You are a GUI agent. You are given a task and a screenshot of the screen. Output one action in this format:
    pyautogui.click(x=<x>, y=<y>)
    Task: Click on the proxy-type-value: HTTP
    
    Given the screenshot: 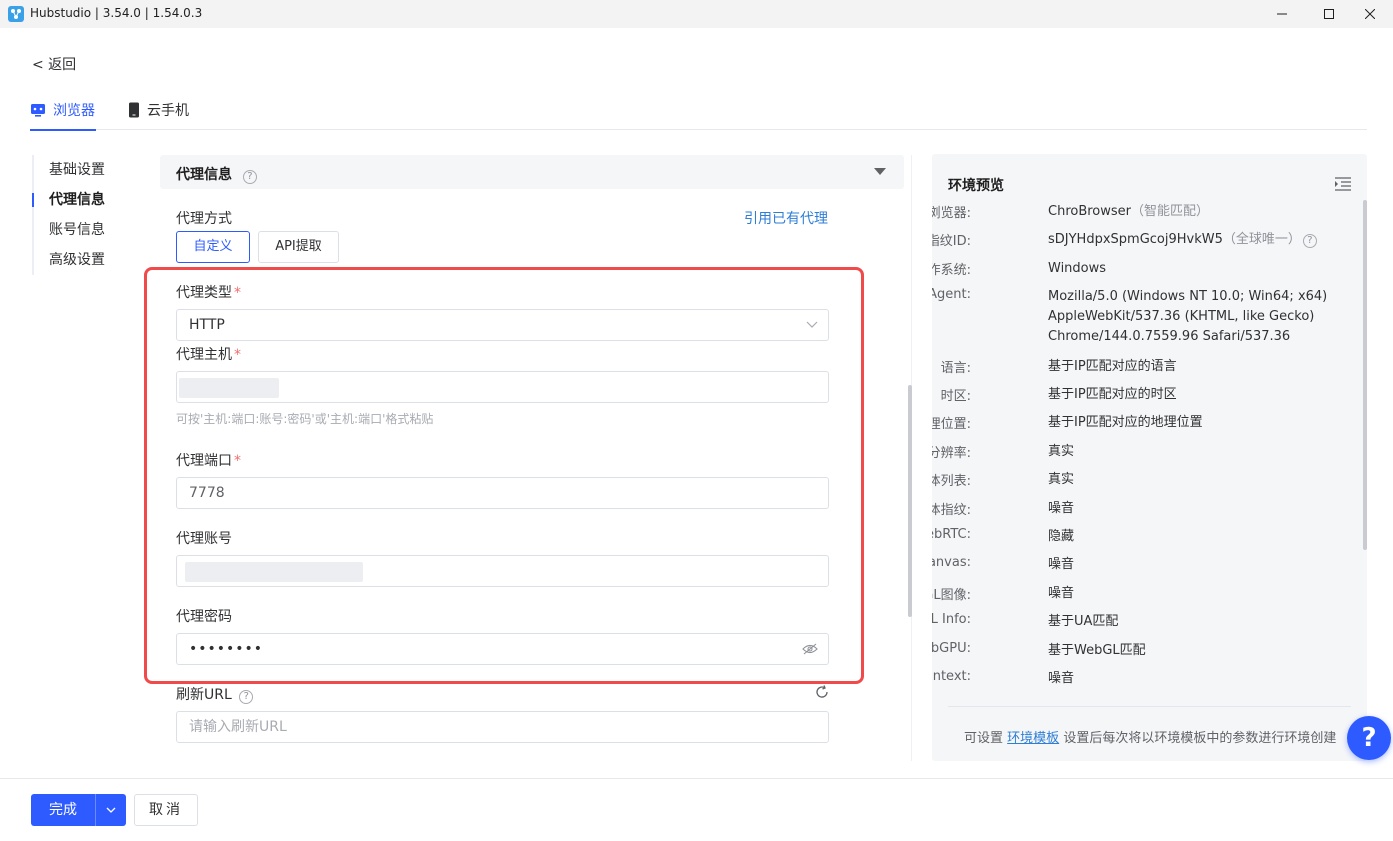 What is the action you would take?
    pyautogui.click(x=207, y=325)
    